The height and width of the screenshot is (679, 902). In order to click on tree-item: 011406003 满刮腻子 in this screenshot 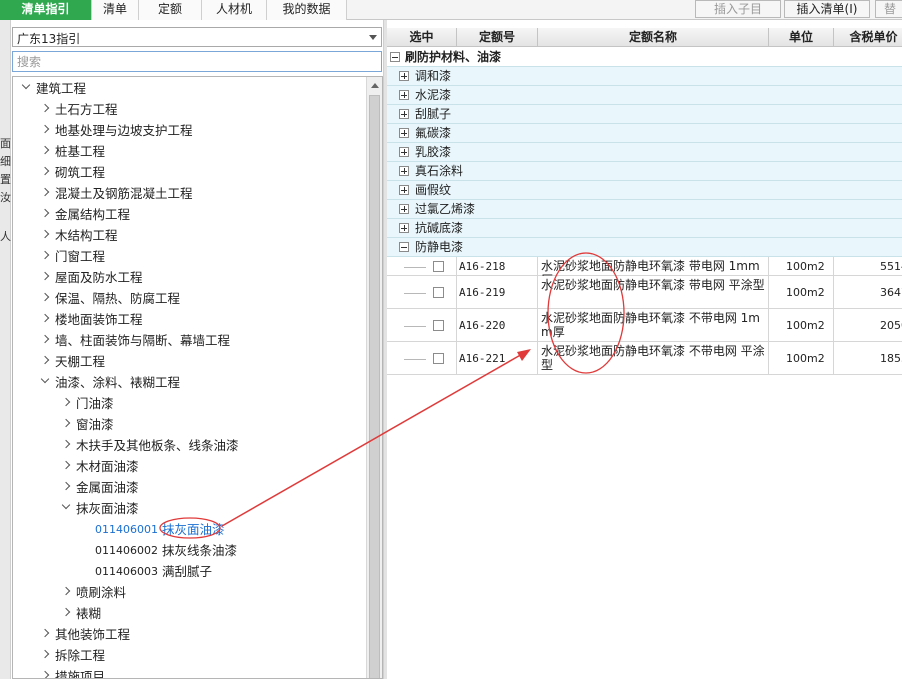, I will do `click(189, 571)`.